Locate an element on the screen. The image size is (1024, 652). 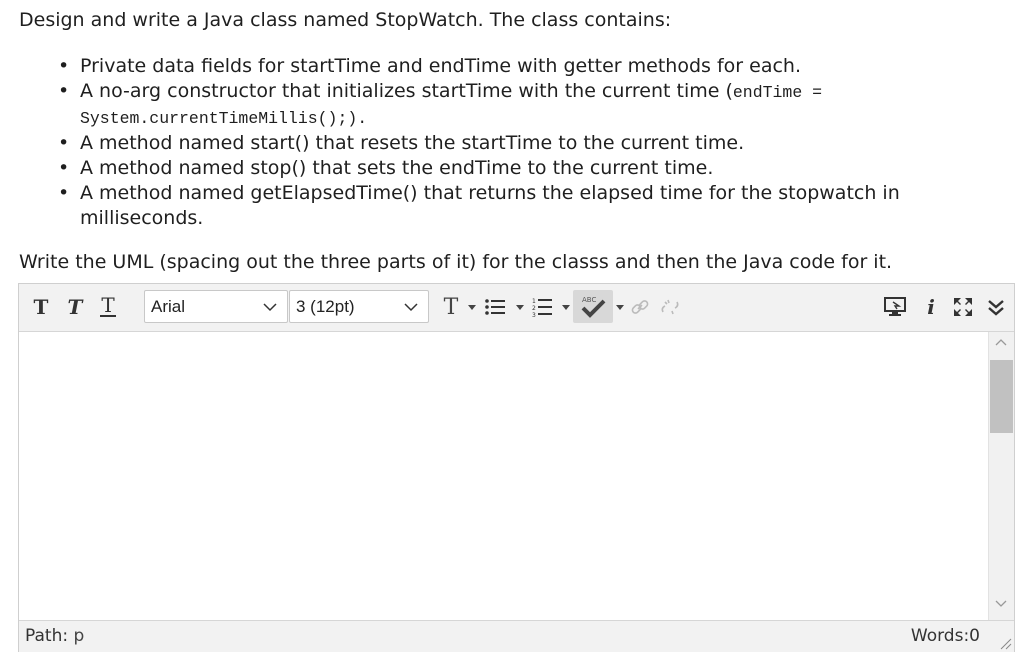
fullscreen-icon is located at coordinates (963, 307).